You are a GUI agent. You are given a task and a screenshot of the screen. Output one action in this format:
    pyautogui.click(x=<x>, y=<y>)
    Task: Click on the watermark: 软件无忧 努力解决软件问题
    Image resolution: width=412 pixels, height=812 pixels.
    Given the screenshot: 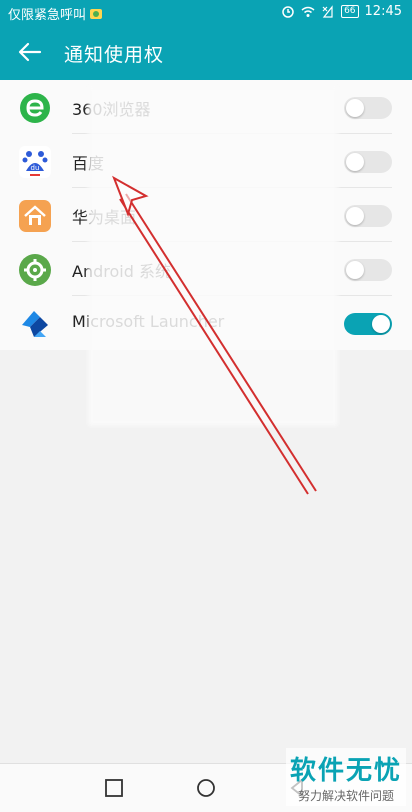 What is the action you would take?
    pyautogui.click(x=345, y=777)
    